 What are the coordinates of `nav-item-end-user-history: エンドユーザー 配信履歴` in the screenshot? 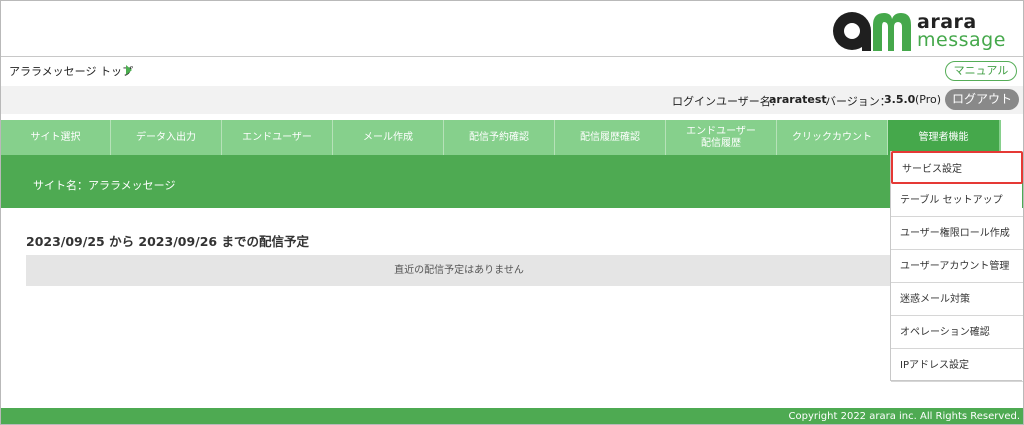 It's located at (721, 137).